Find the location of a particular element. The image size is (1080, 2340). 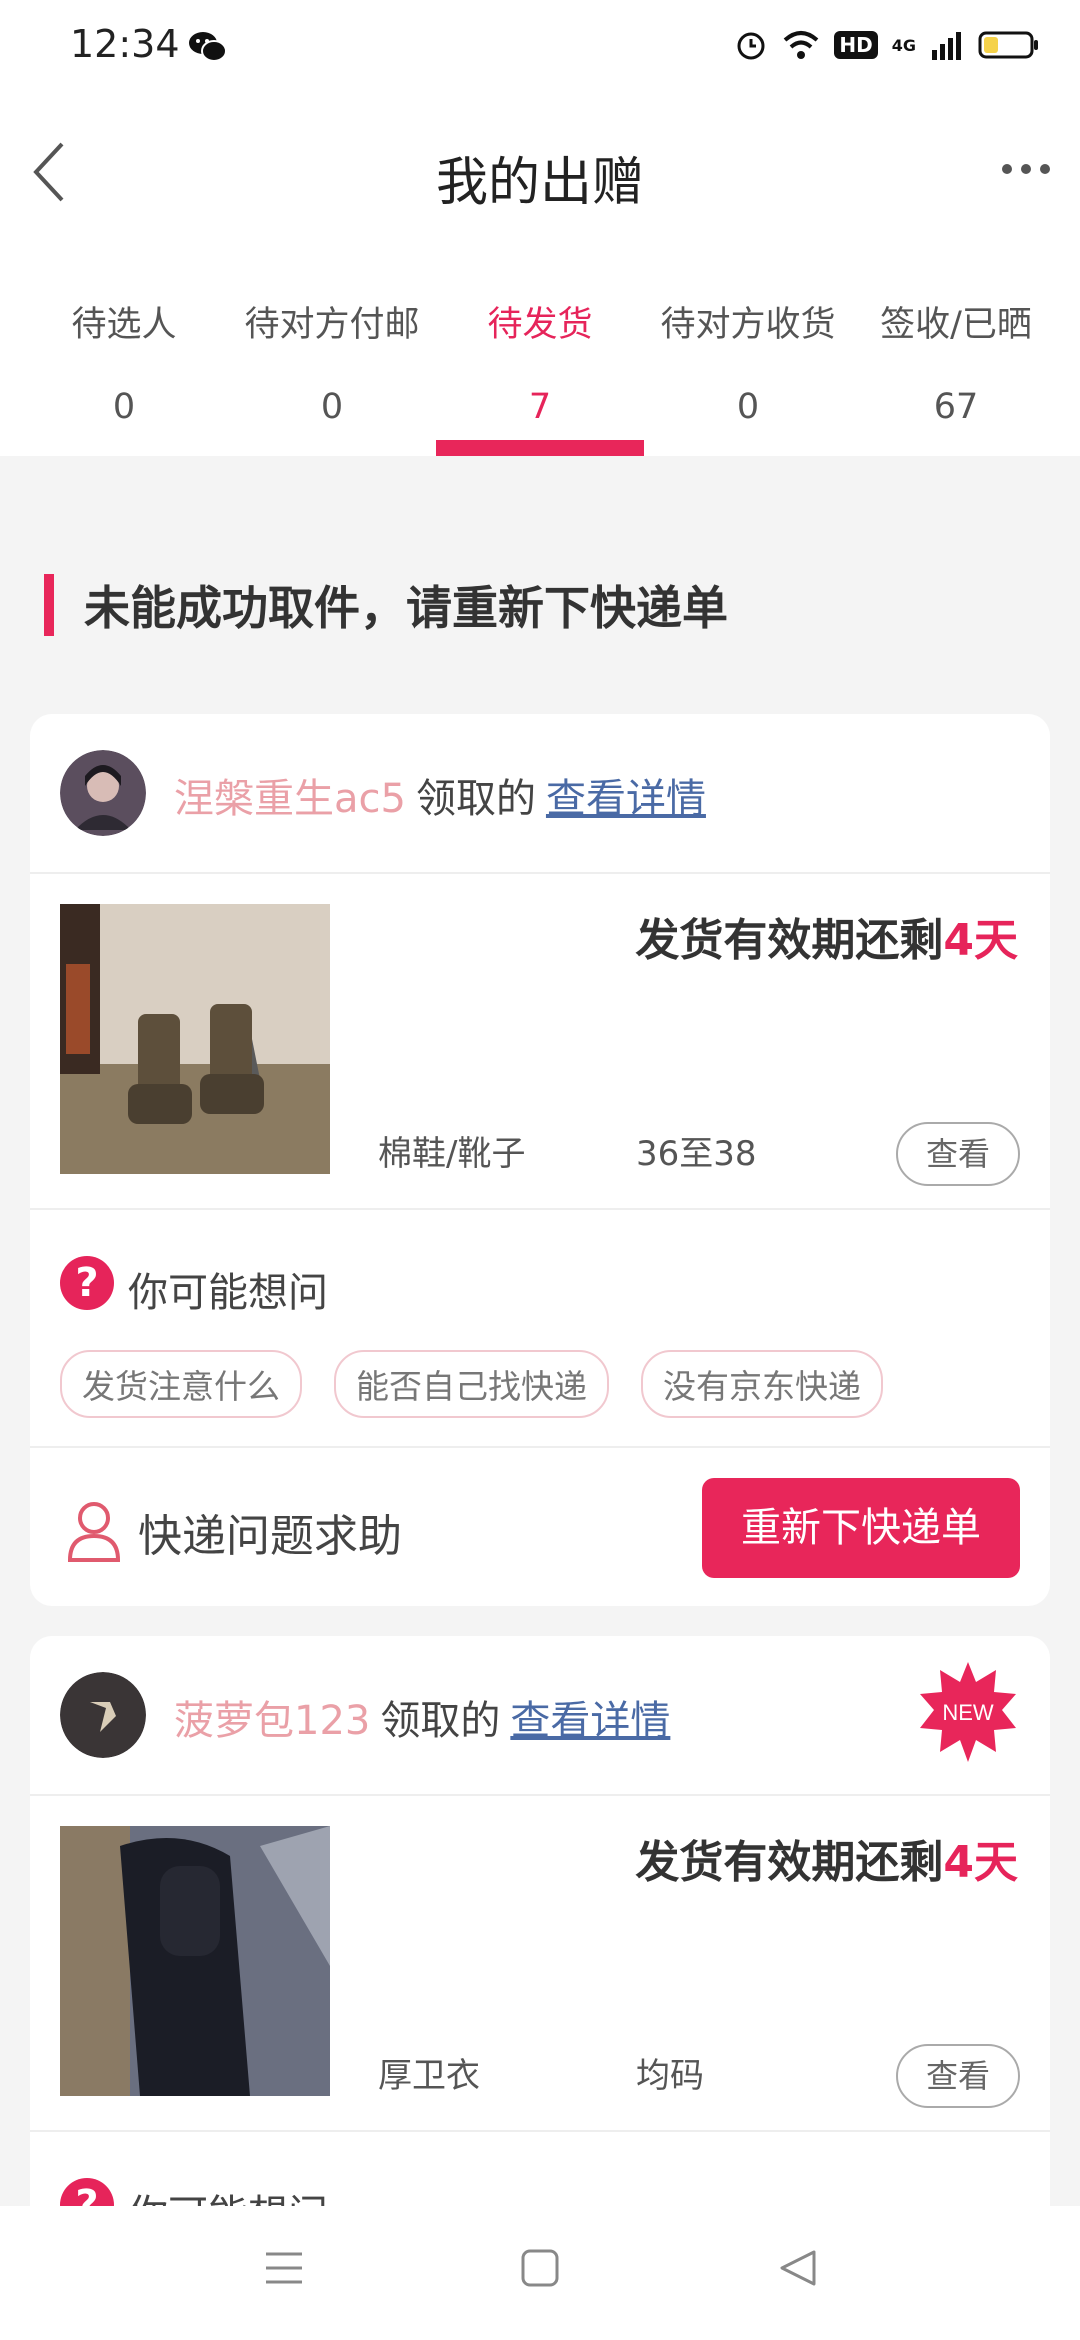

tab-pending-receipt: 待对方收货 0 is located at coordinates (748, 361).